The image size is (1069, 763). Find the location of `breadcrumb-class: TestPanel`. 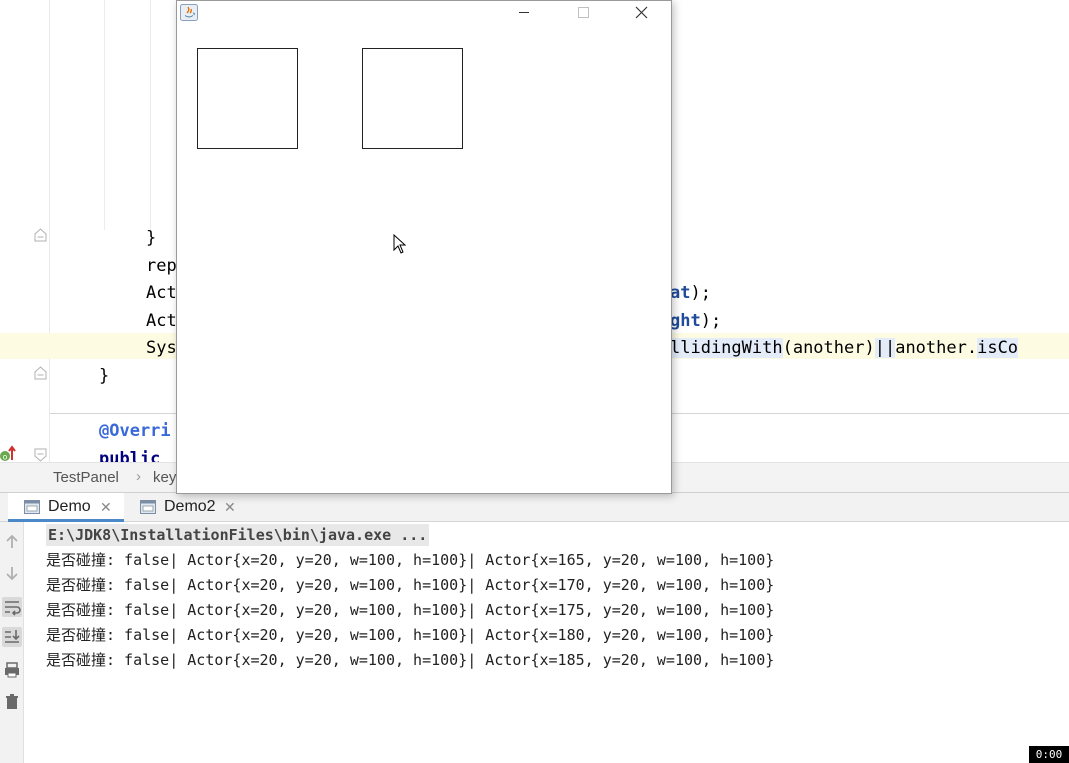

breadcrumb-class: TestPanel is located at coordinates (86, 477).